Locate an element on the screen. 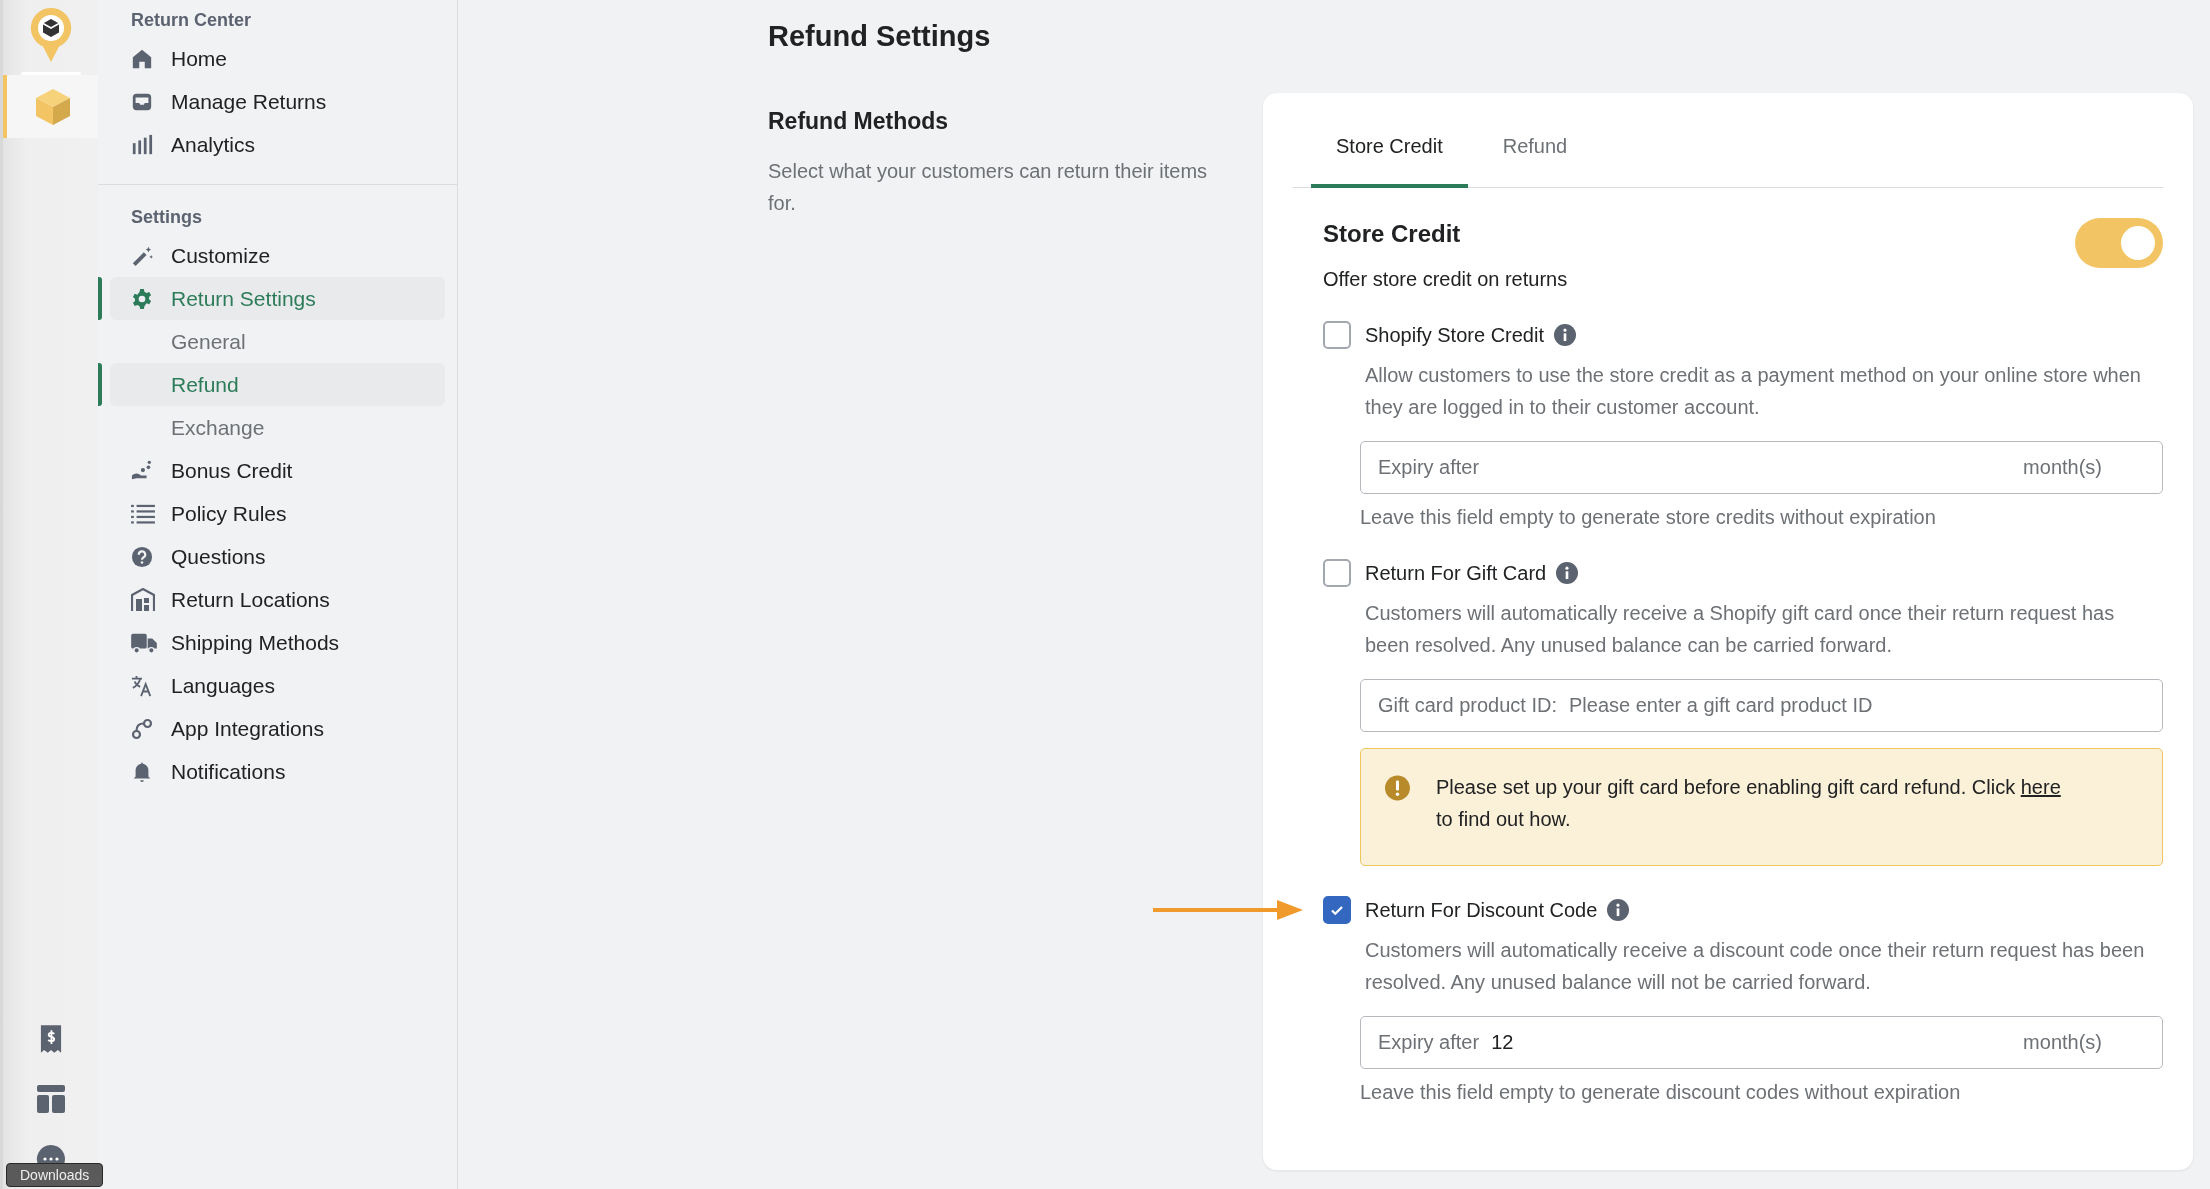 This screenshot has width=2210, height=1189. section-description: Select what your customers can return their items for. is located at coordinates (988, 187).